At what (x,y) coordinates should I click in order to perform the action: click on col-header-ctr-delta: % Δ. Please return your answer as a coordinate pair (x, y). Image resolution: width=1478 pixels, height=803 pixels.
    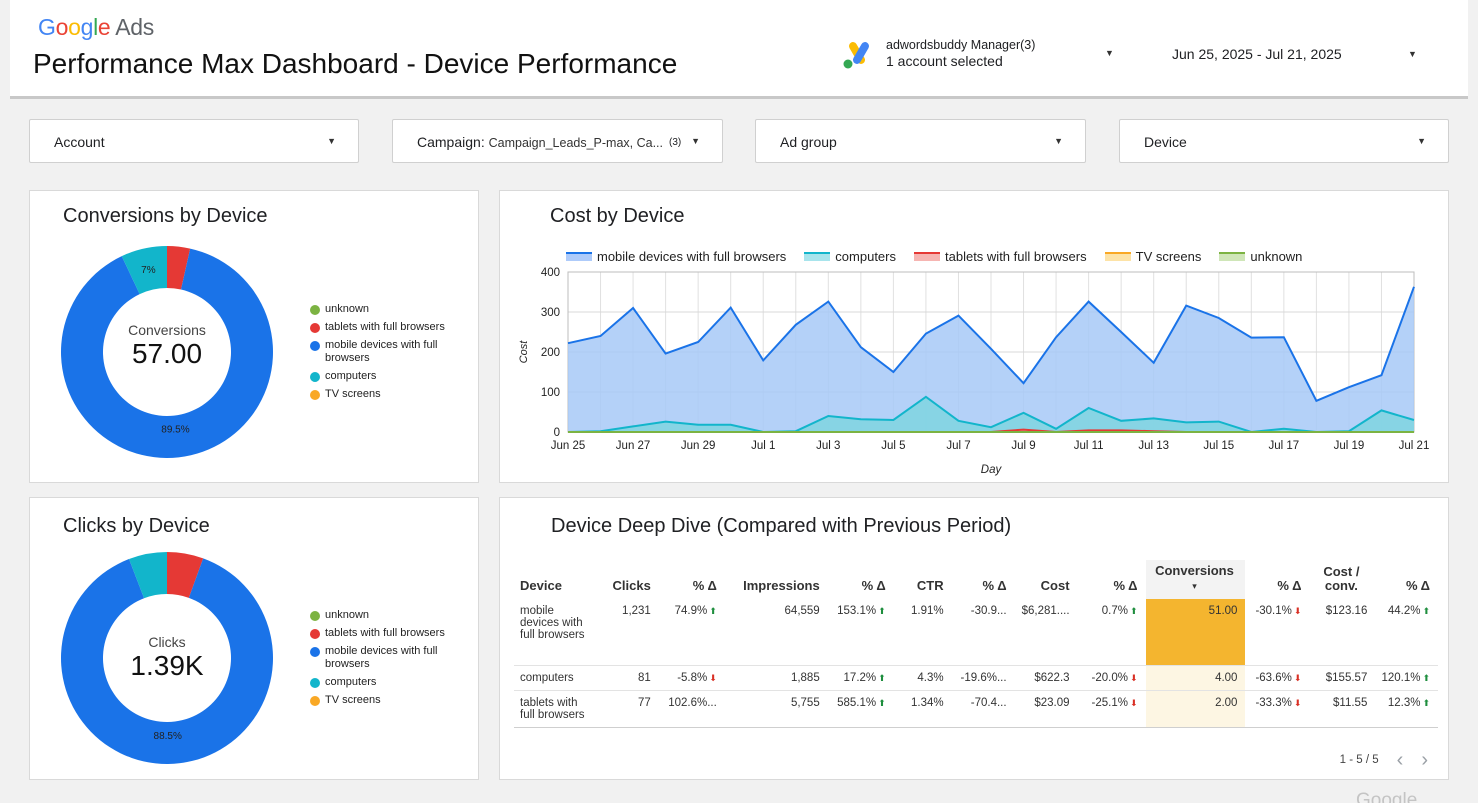
    Looking at the image, I should click on (983, 579).